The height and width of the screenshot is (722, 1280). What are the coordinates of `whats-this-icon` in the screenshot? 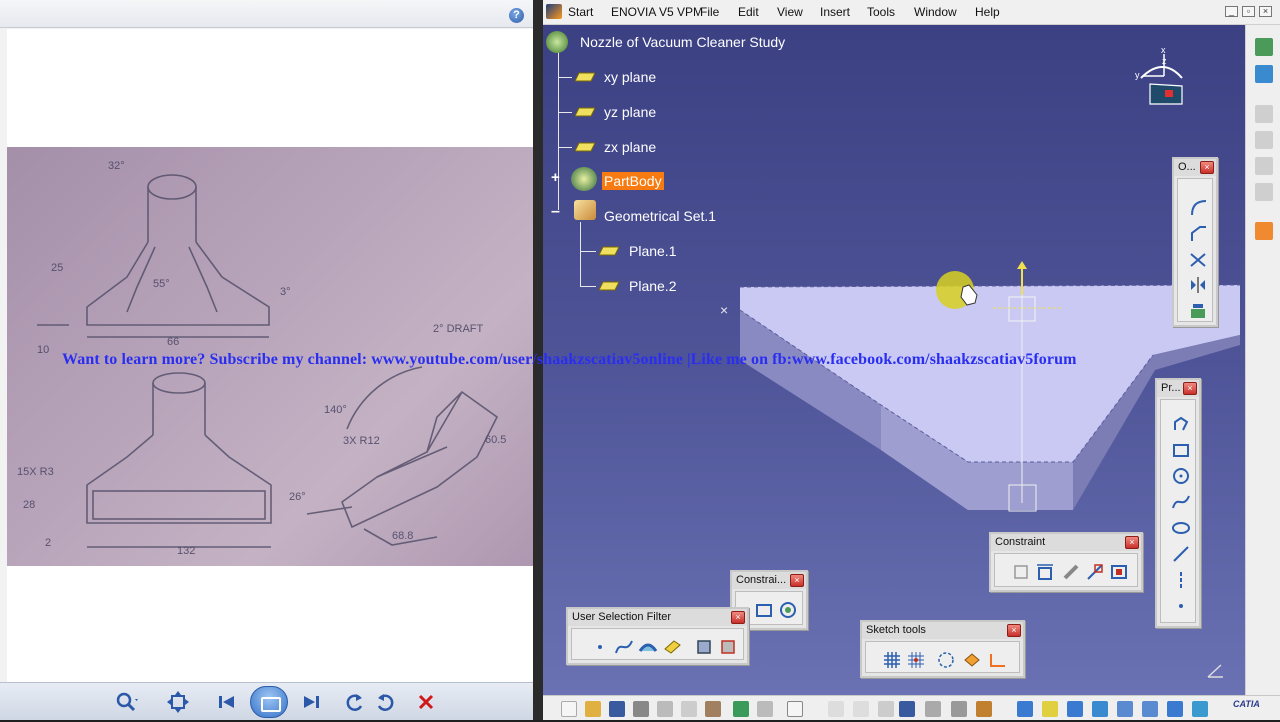 It's located at (795, 709).